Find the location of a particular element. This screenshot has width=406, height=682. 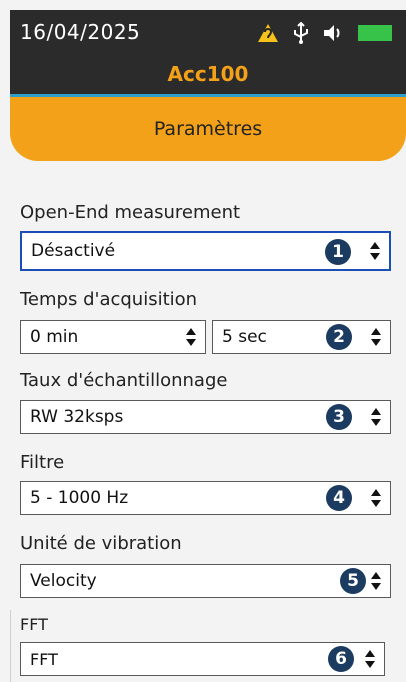

usb-icon is located at coordinates (301, 33).